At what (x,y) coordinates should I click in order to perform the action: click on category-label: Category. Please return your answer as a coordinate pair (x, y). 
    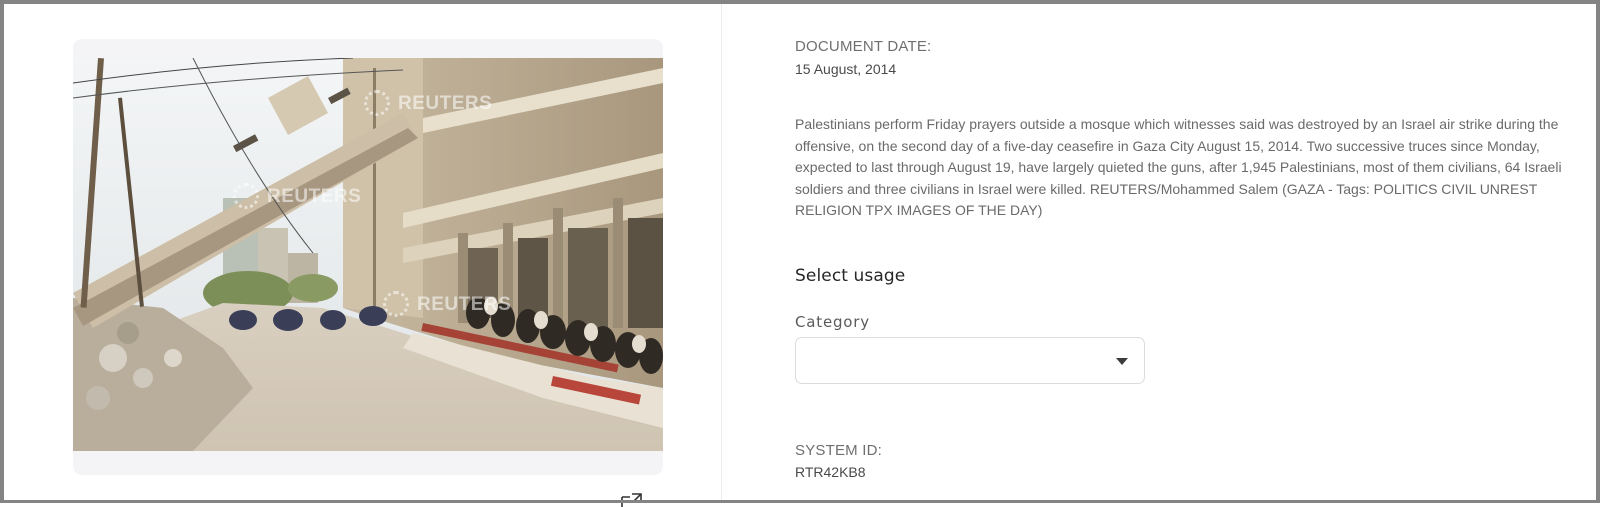
    Looking at the image, I should click on (832, 322).